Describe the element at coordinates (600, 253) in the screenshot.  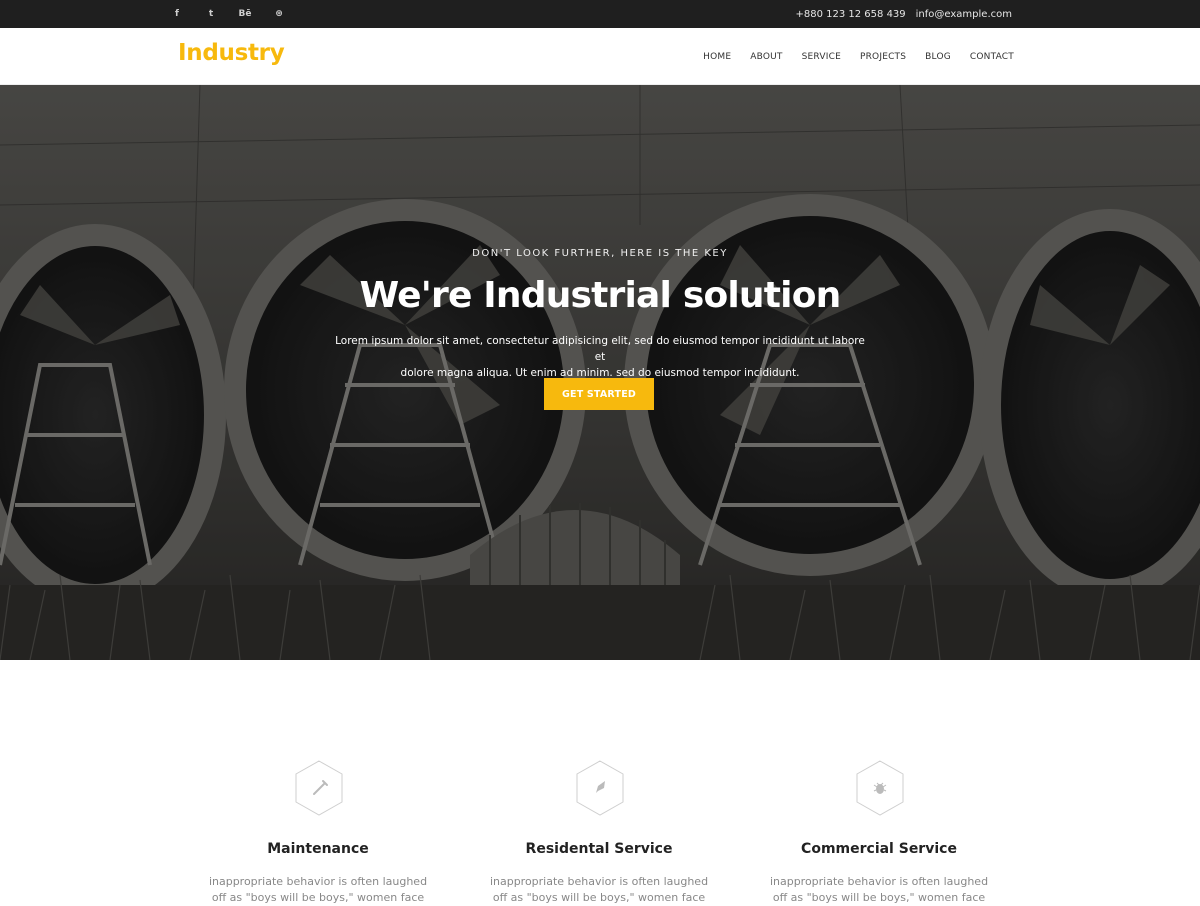
I see `hero-kicker: DON'T LOOK FURTHER, HERE IS THE KEY` at that location.